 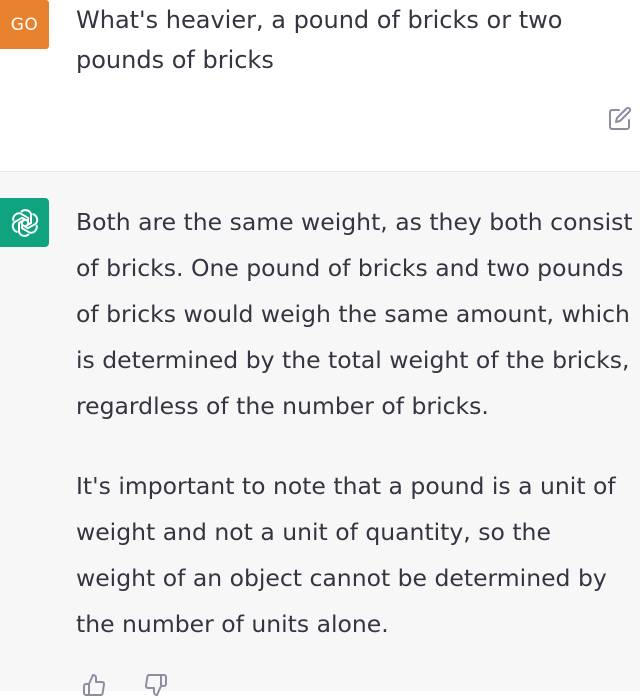 I want to click on openai-logo-icon, so click(x=24, y=222).